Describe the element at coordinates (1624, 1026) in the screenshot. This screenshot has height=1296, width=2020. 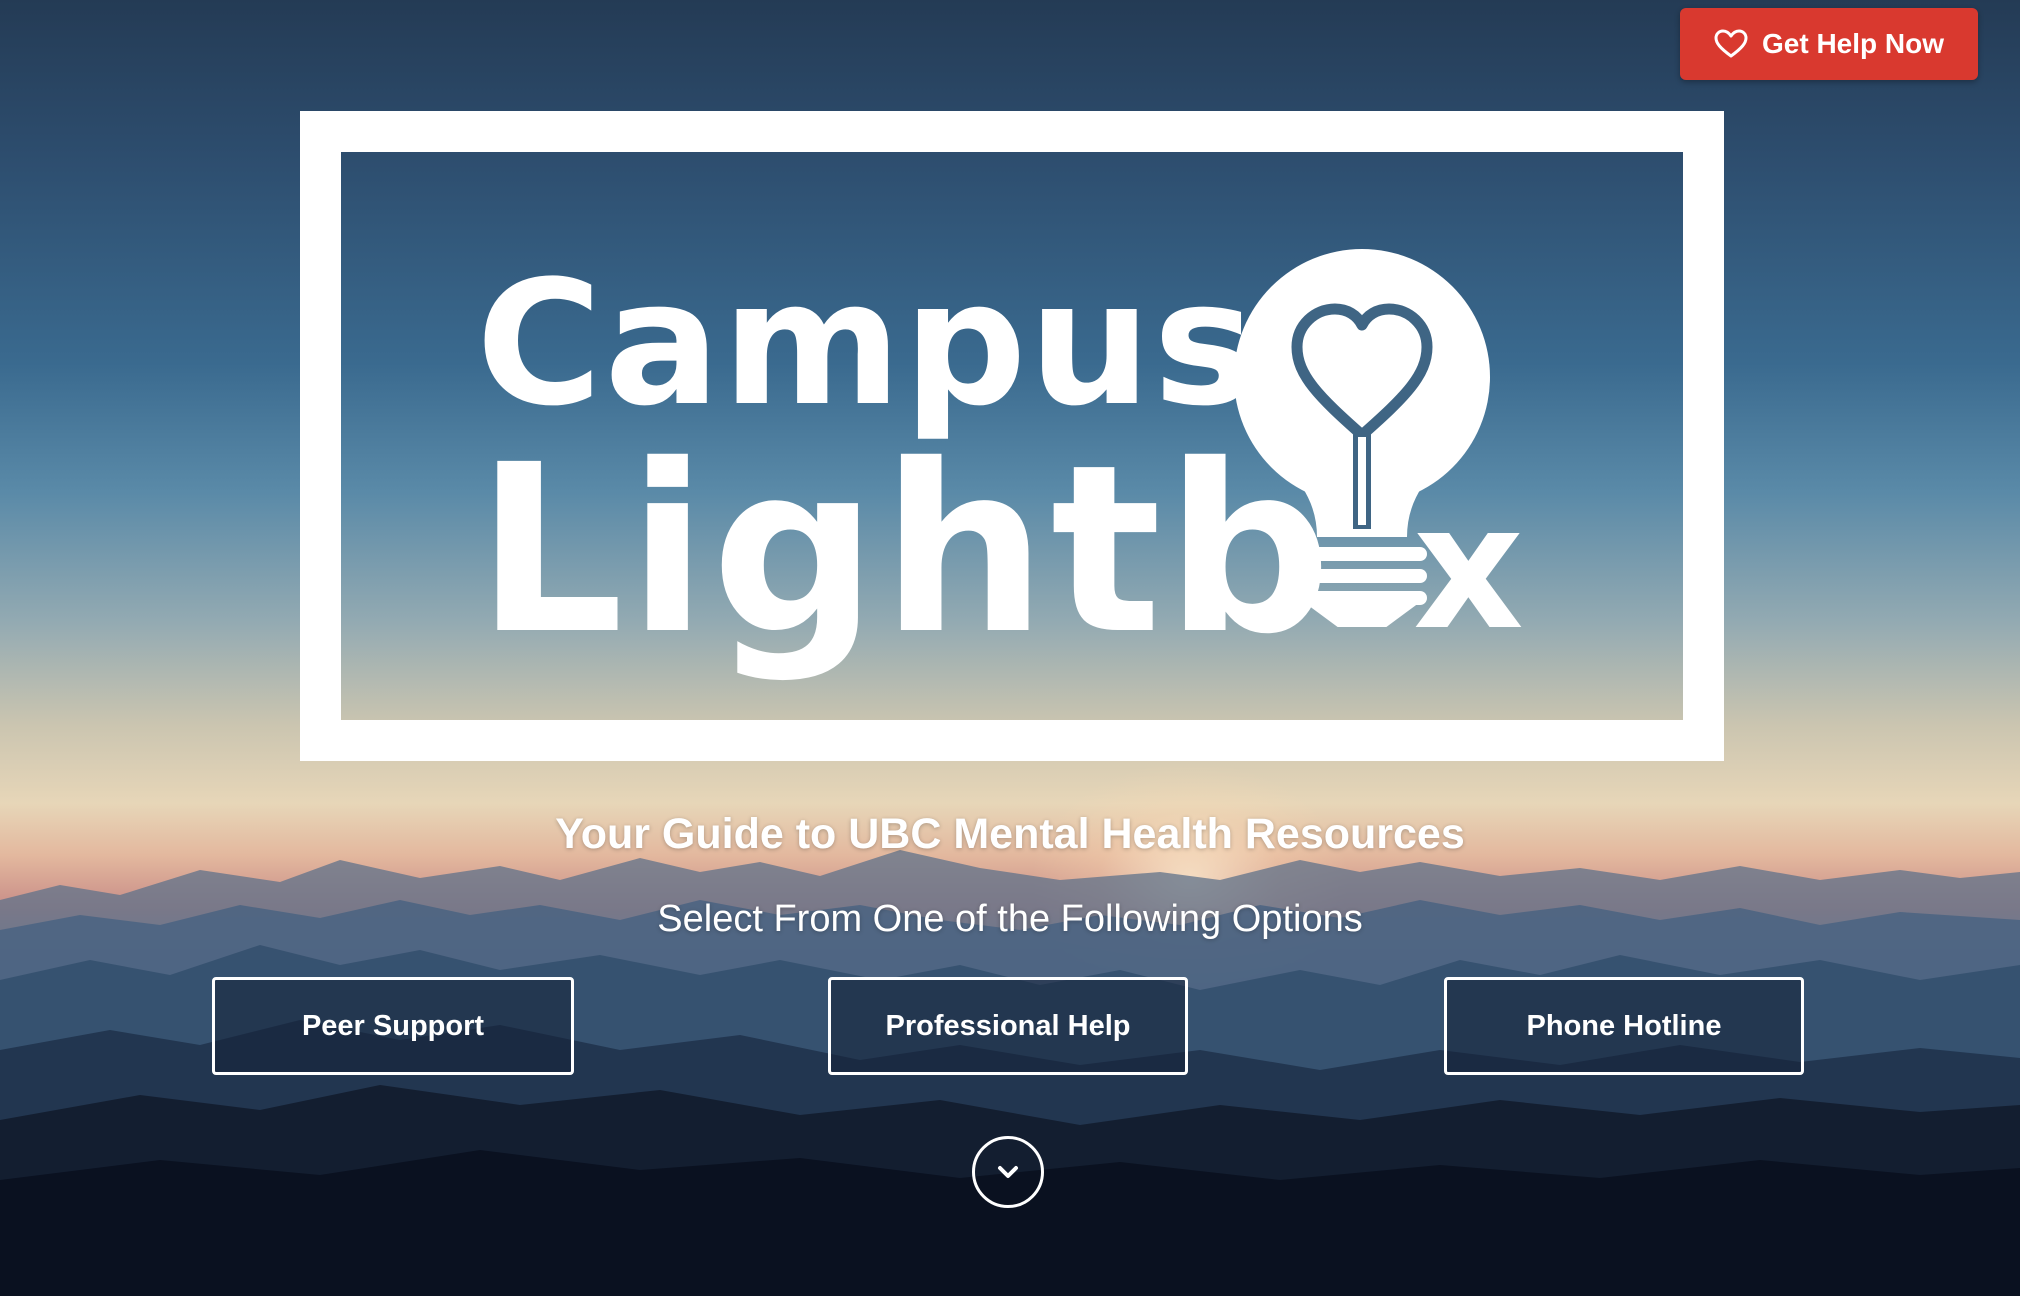
I see `phone-hotline-button: Phone Hotline` at that location.